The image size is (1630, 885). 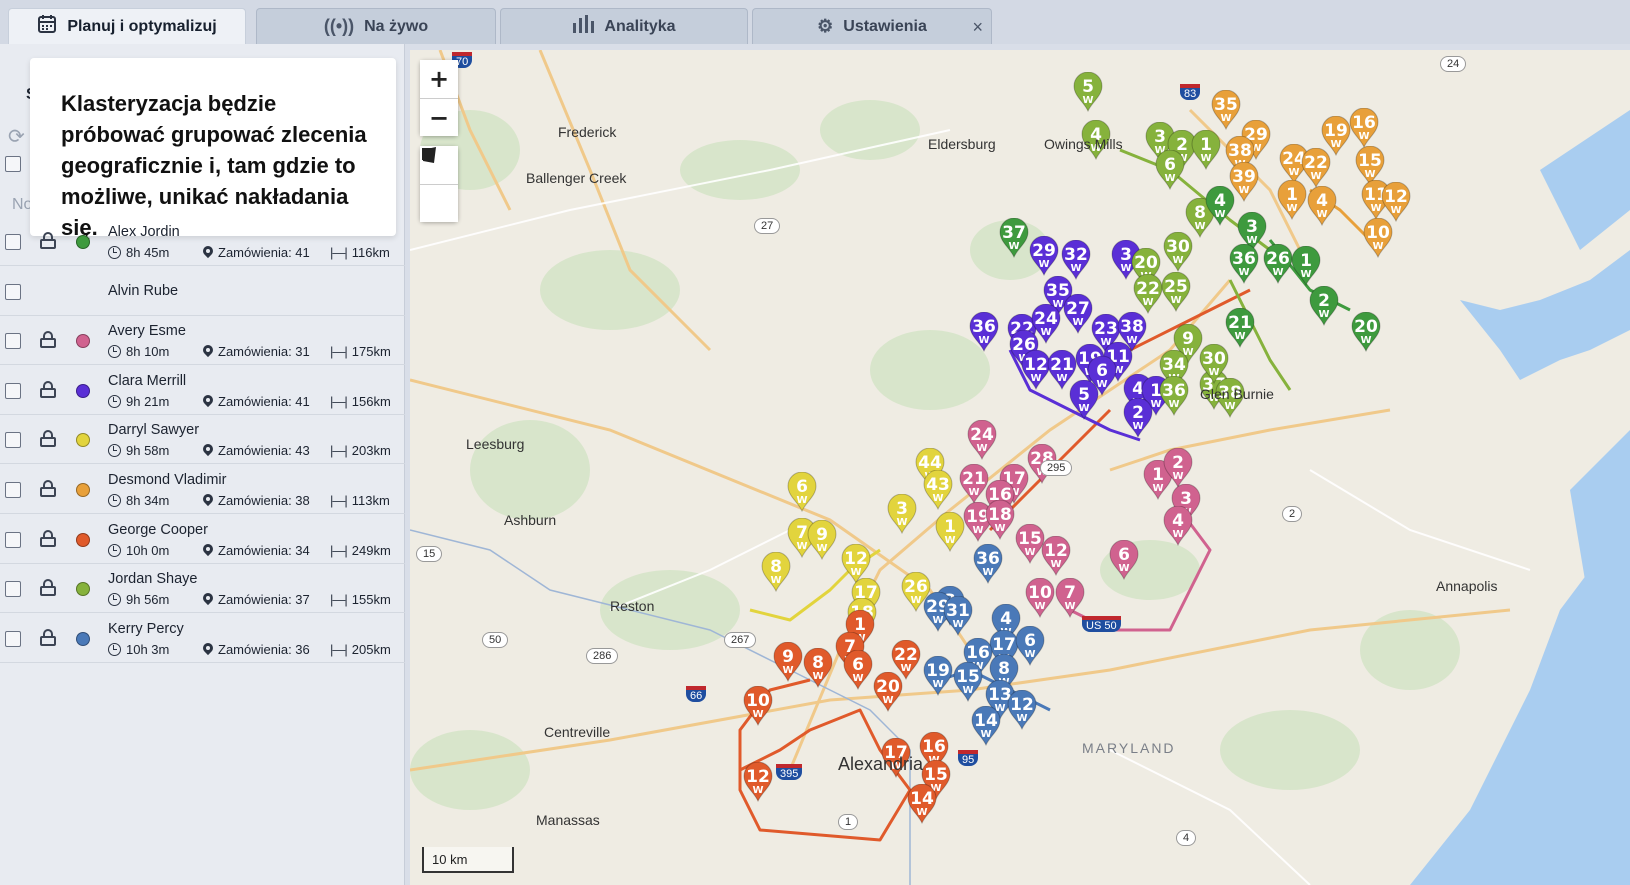 I want to click on route-stop-marker: 3W, so click(x=902, y=514).